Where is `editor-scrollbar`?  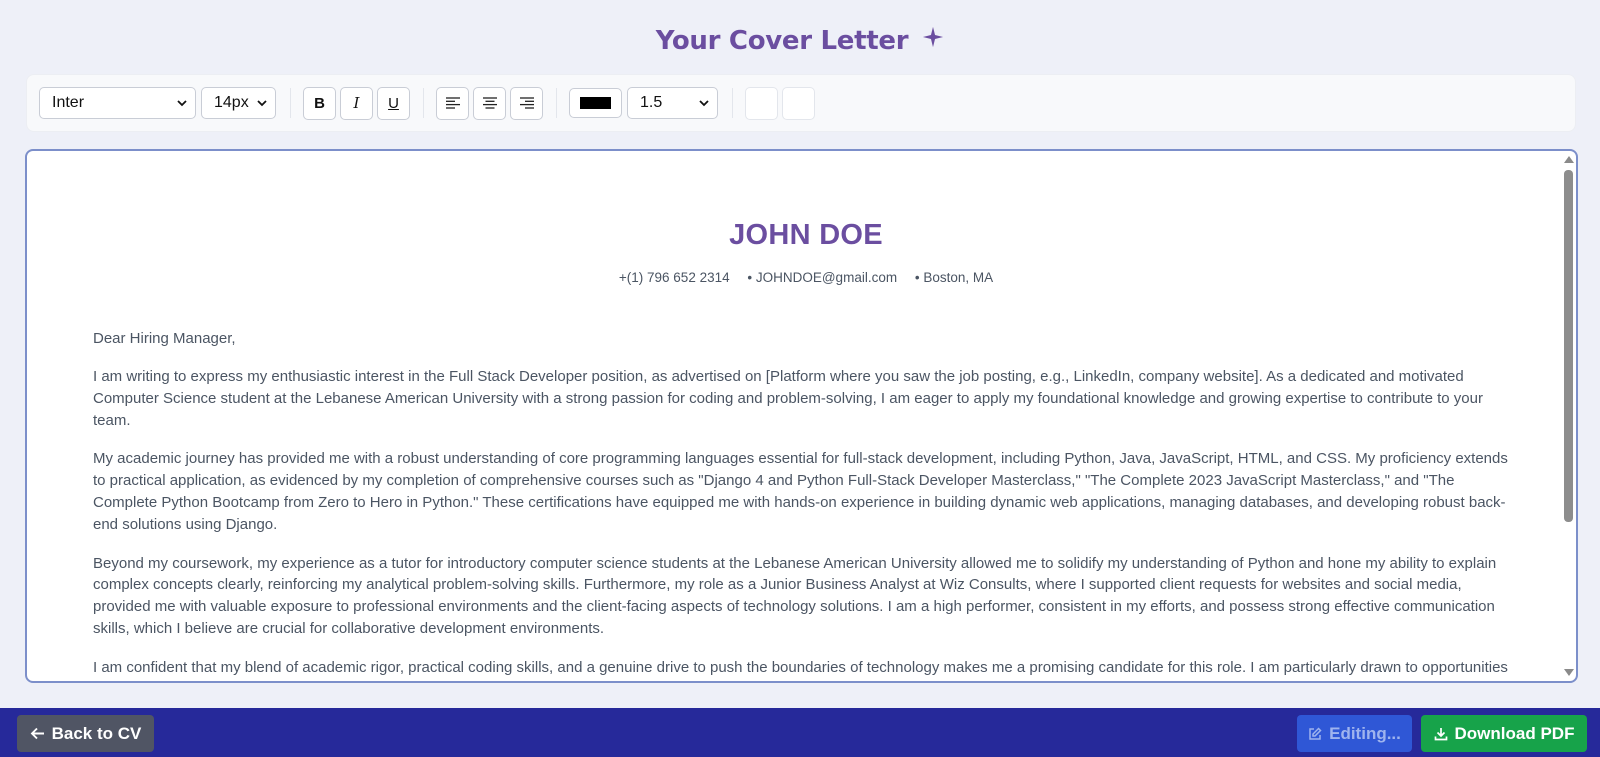 editor-scrollbar is located at coordinates (1568, 416).